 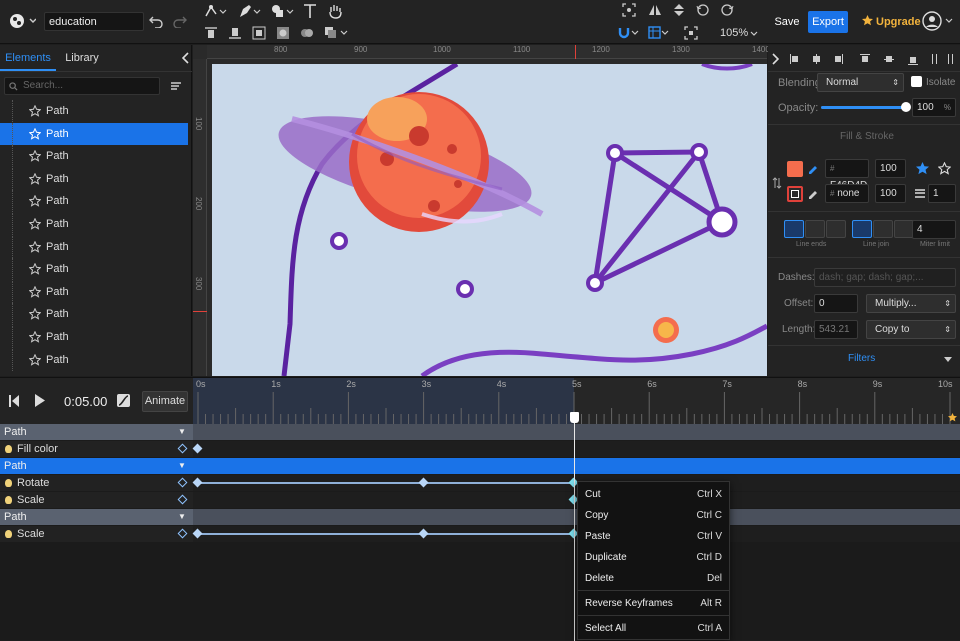 I want to click on fill-opacity-input: 100, so click(x=890, y=168).